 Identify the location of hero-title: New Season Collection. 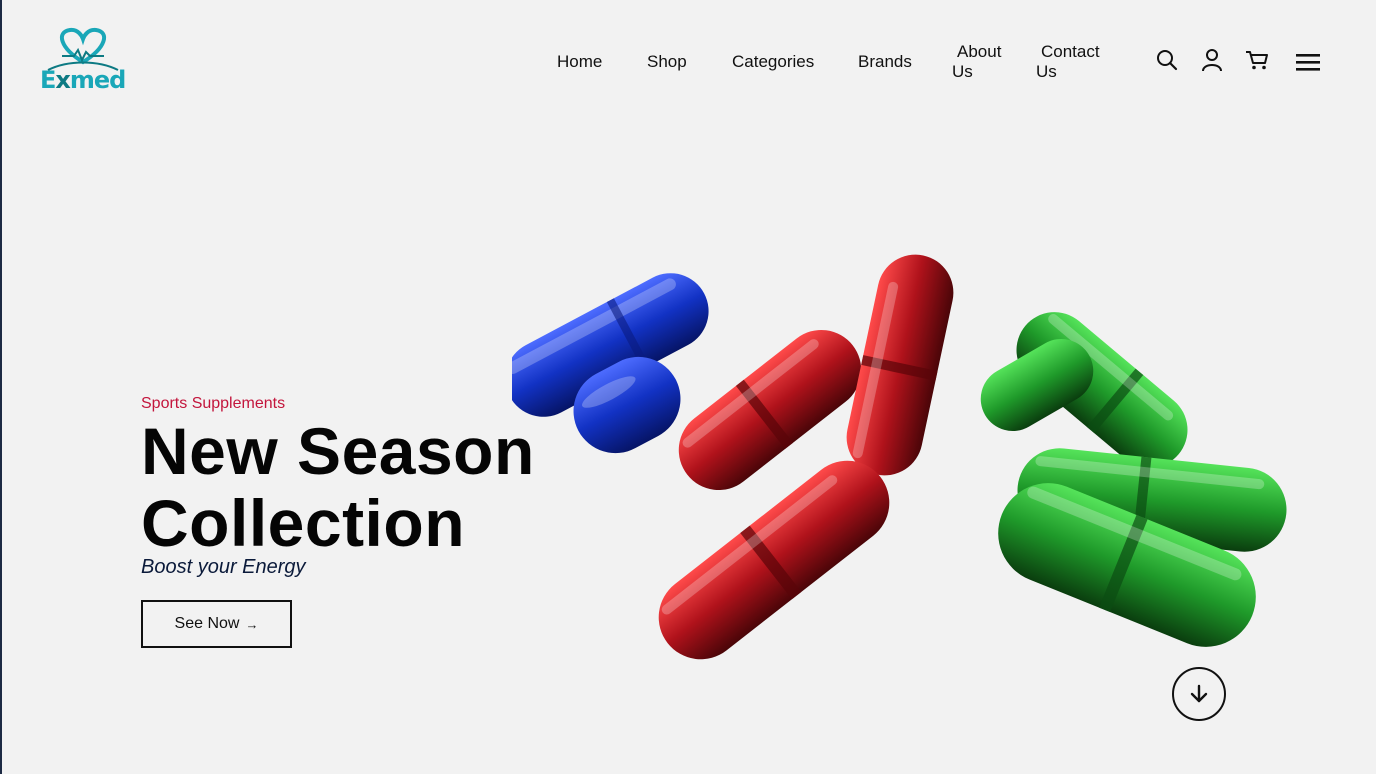
(338, 487).